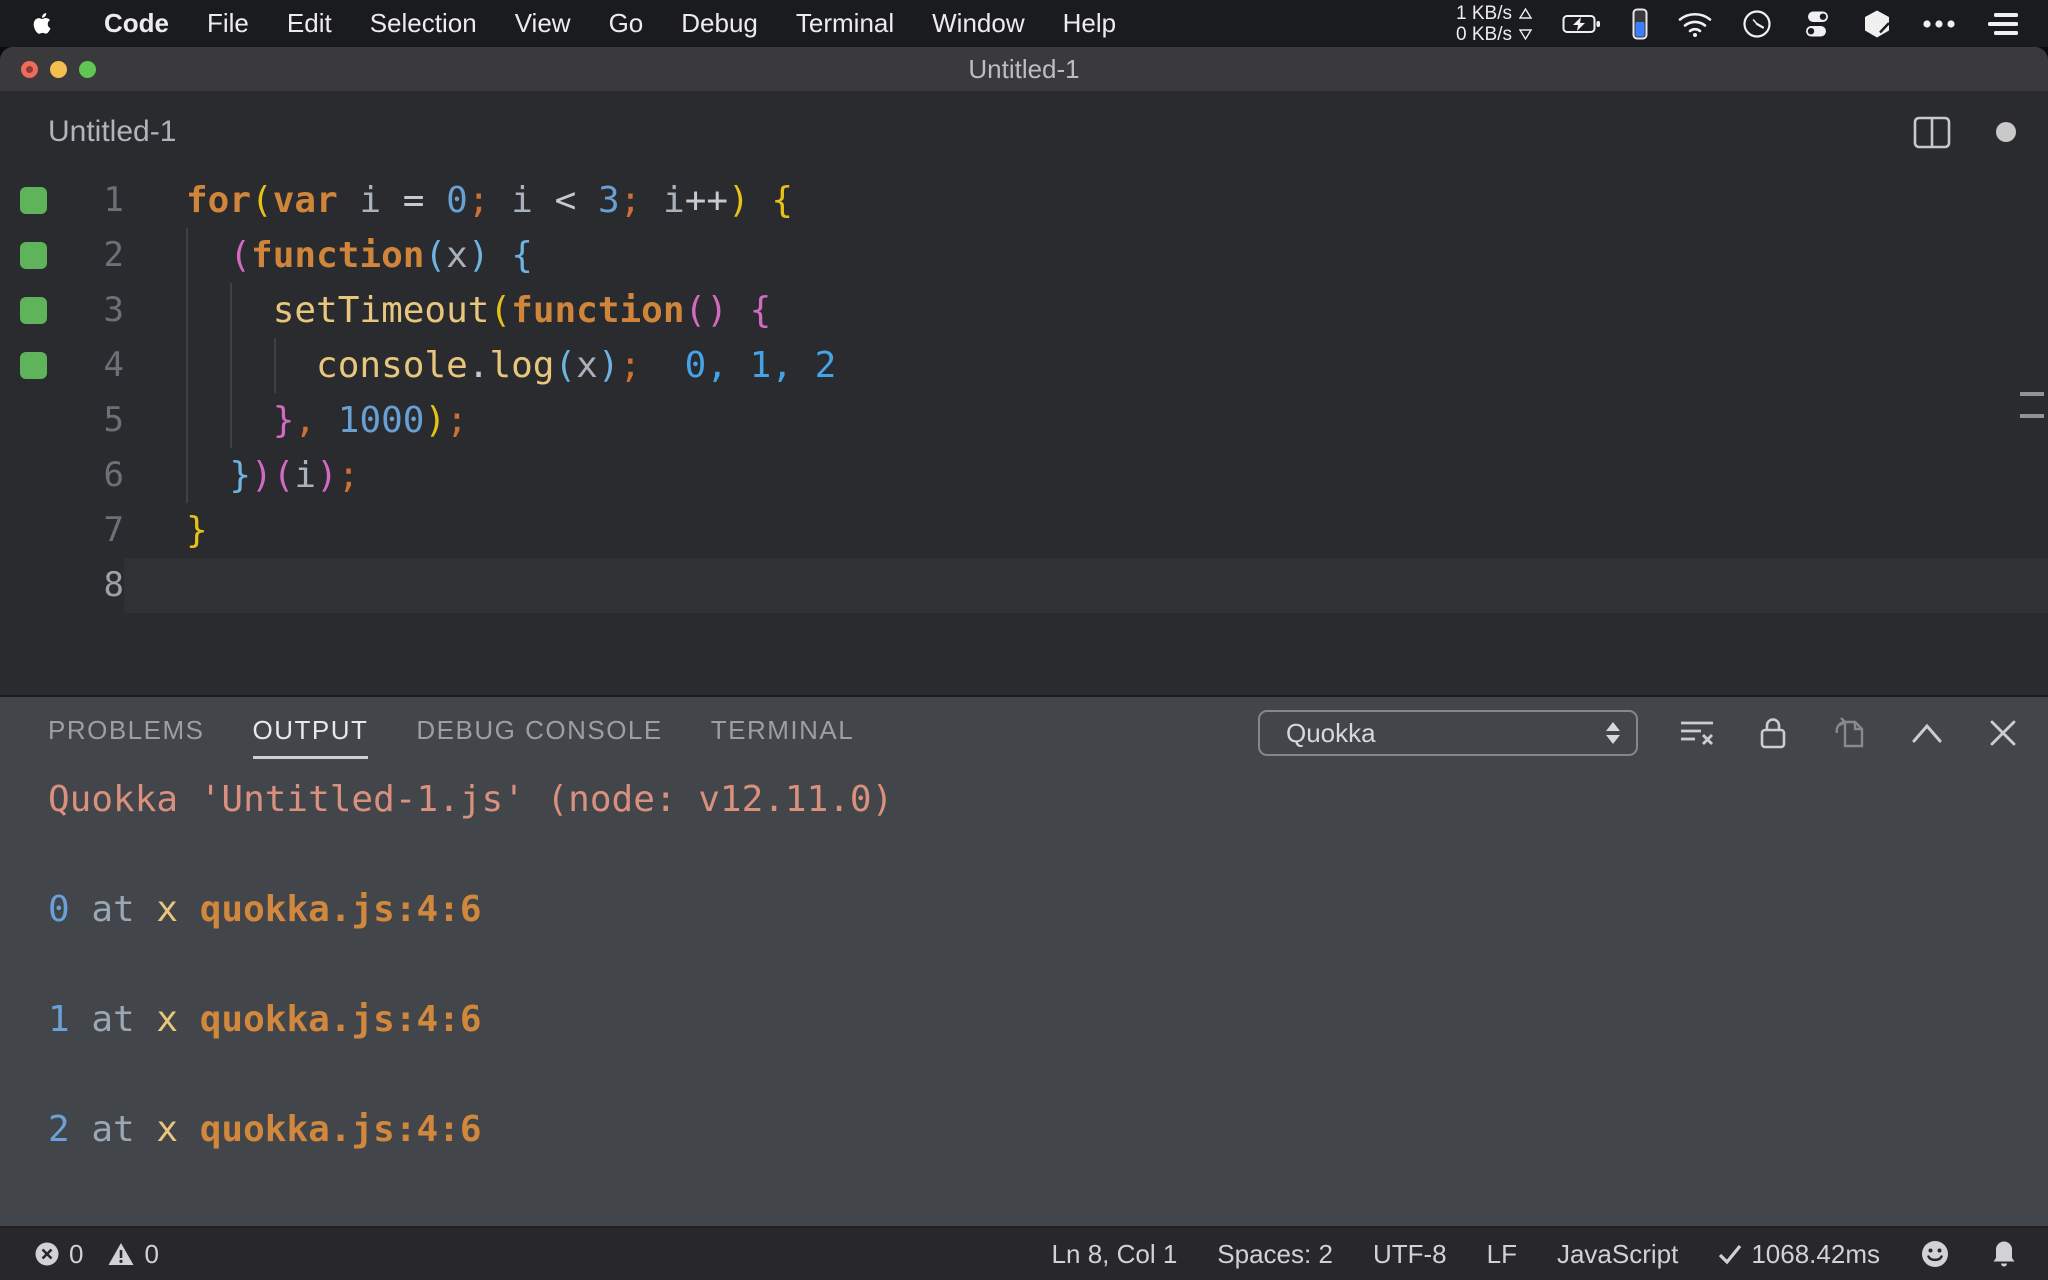 This screenshot has height=1280, width=2048. I want to click on wifi-icon, so click(1695, 24).